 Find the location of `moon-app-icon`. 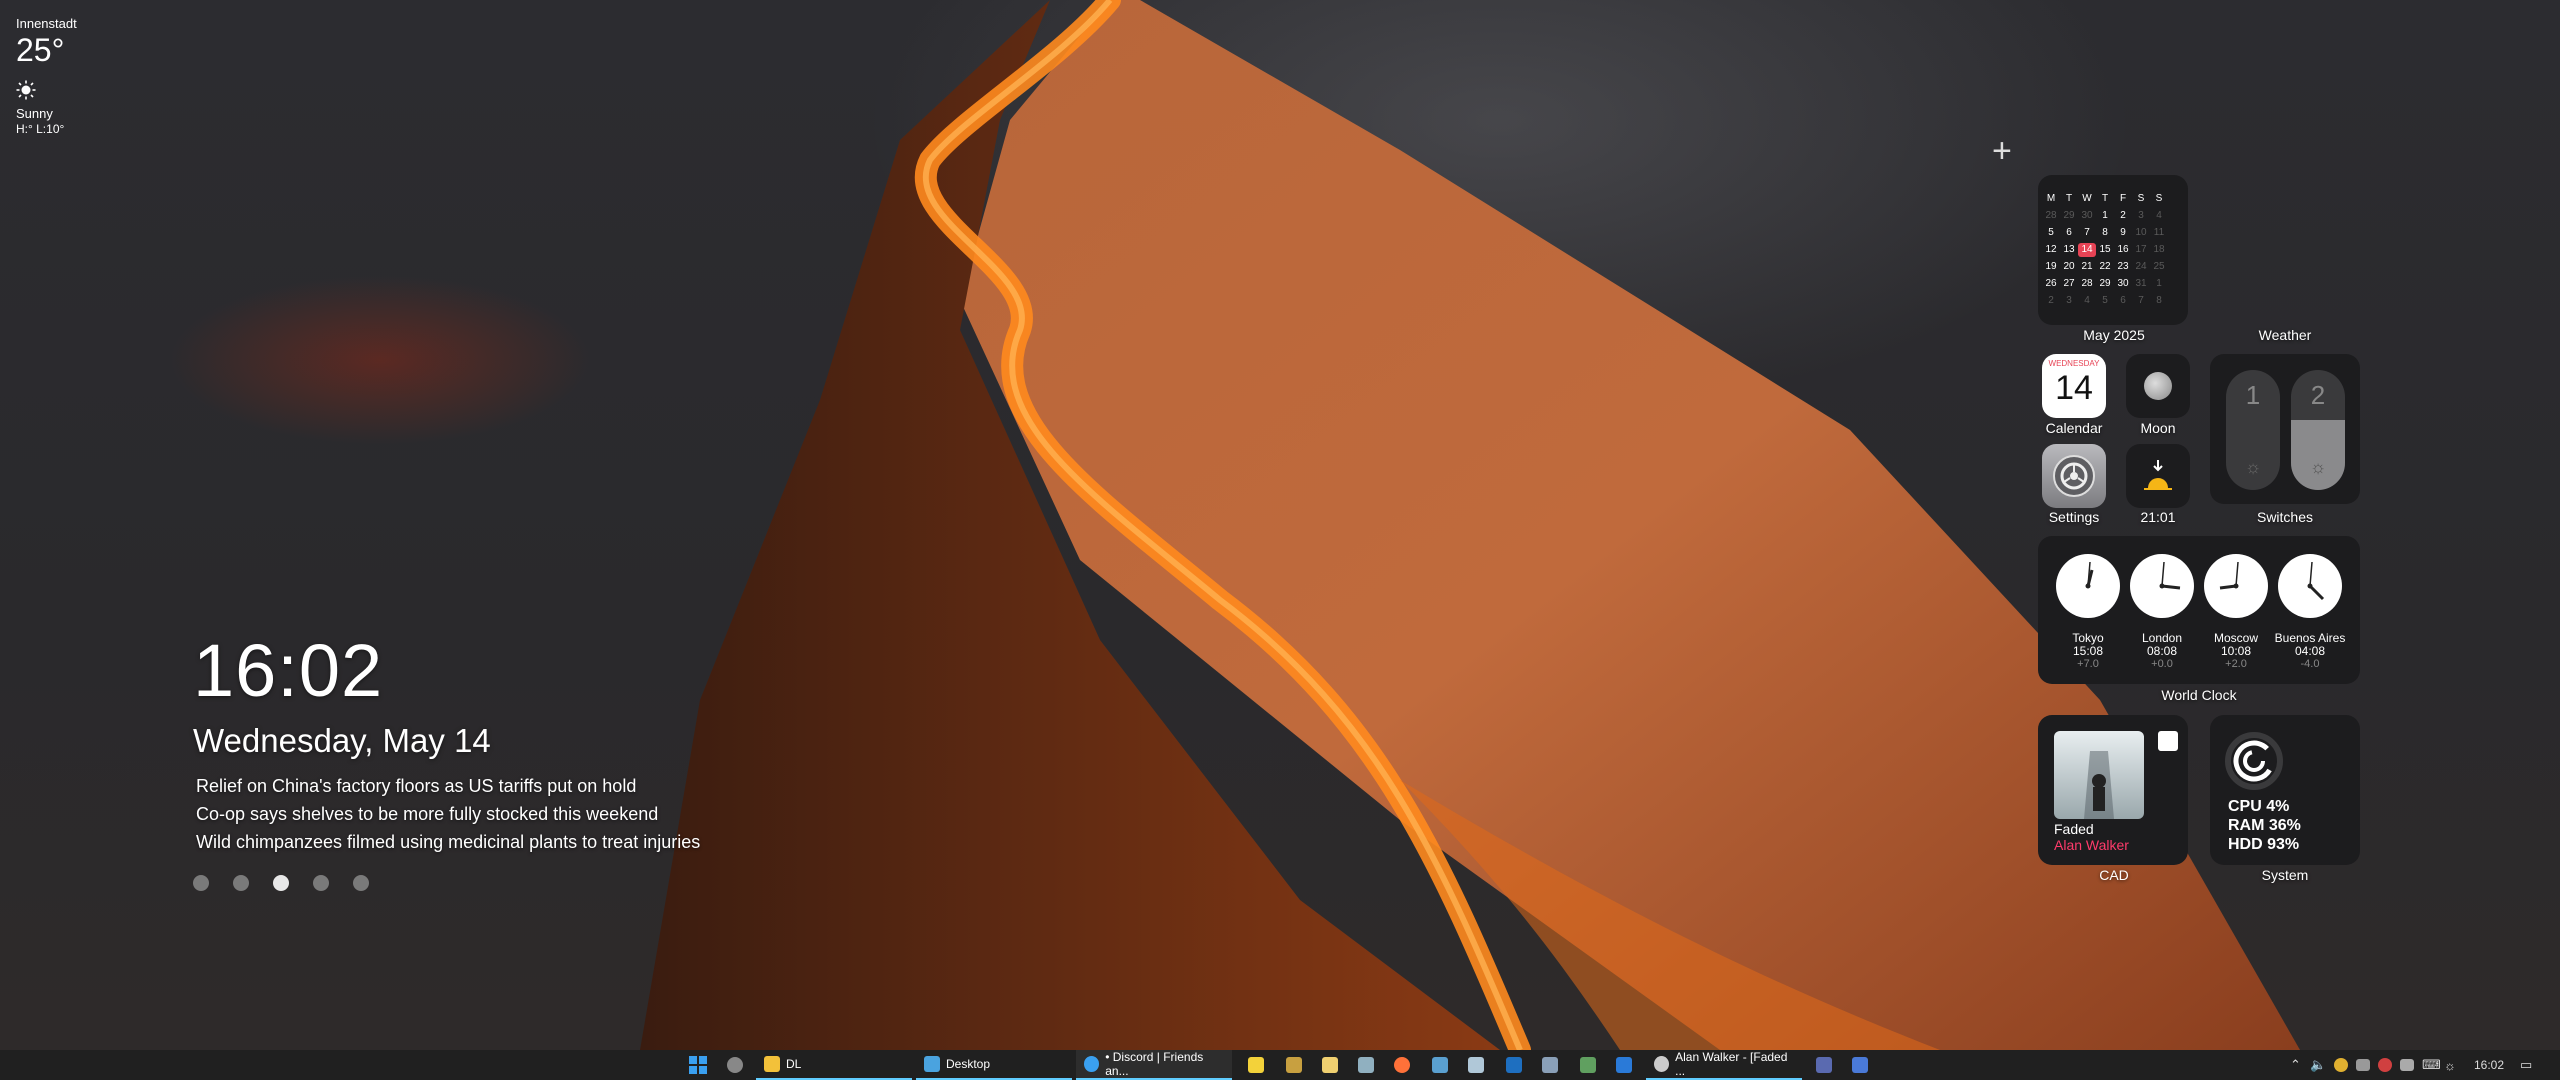

moon-app-icon is located at coordinates (2158, 386).